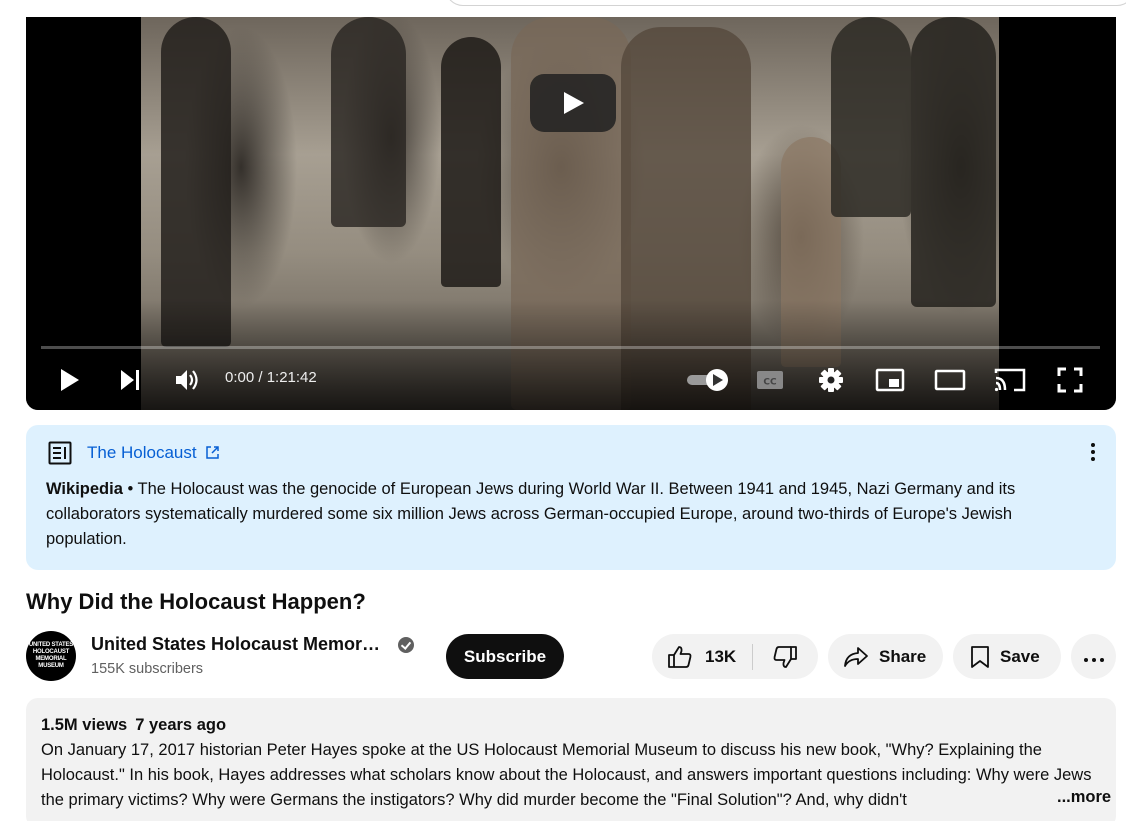 The image size is (1126, 821). Describe the element at coordinates (142, 453) in the screenshot. I see `info-panel-title-link: The Holocaust` at that location.